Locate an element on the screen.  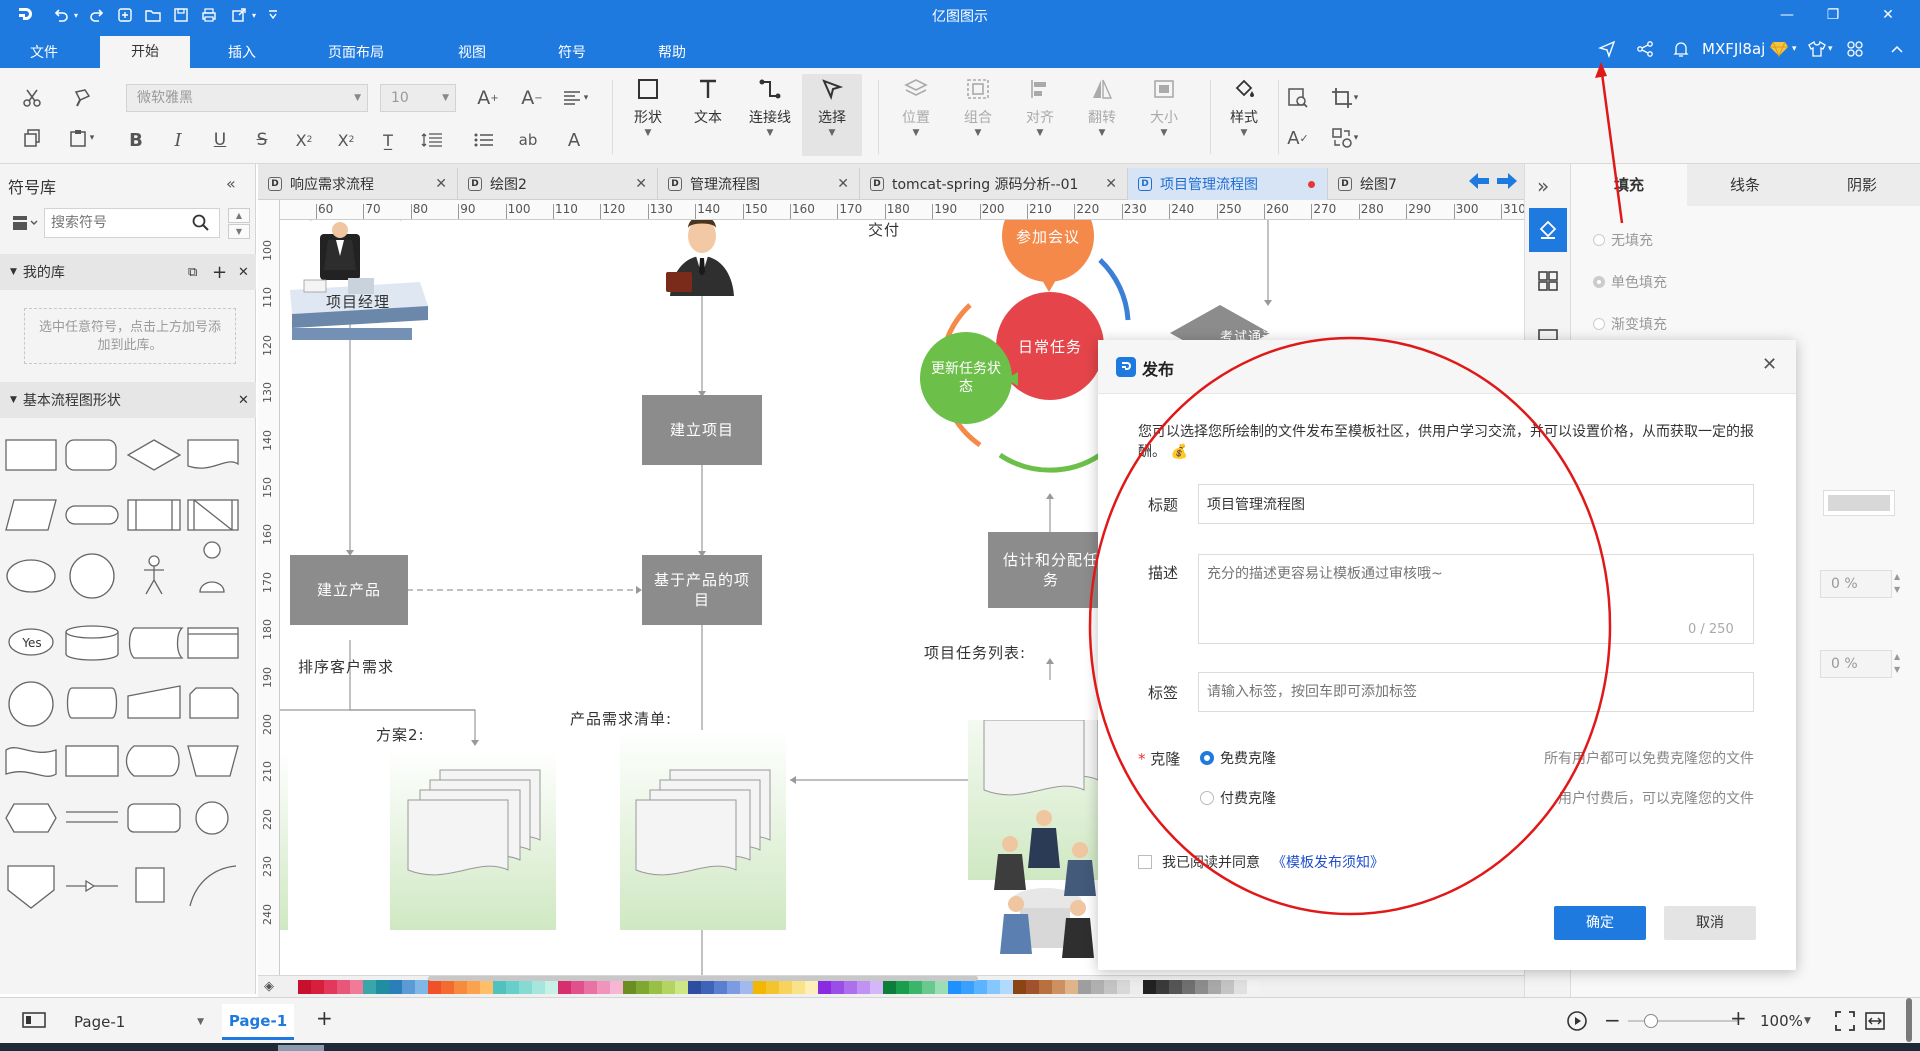
bullet-list-icon is located at coordinates (484, 140).